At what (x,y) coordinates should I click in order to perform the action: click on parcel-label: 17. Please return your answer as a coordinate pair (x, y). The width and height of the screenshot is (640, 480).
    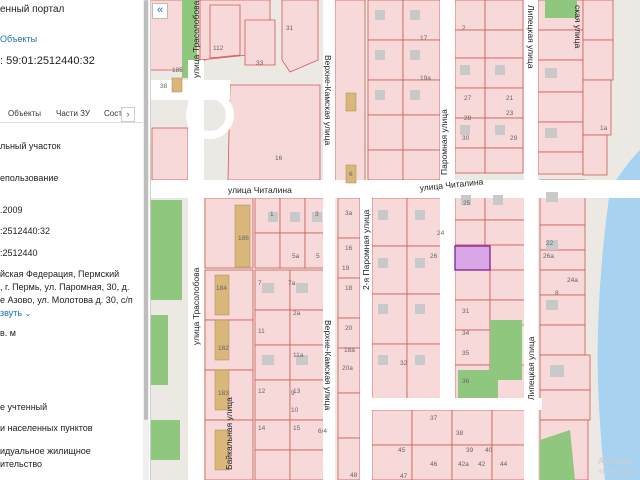
    Looking at the image, I should click on (424, 38).